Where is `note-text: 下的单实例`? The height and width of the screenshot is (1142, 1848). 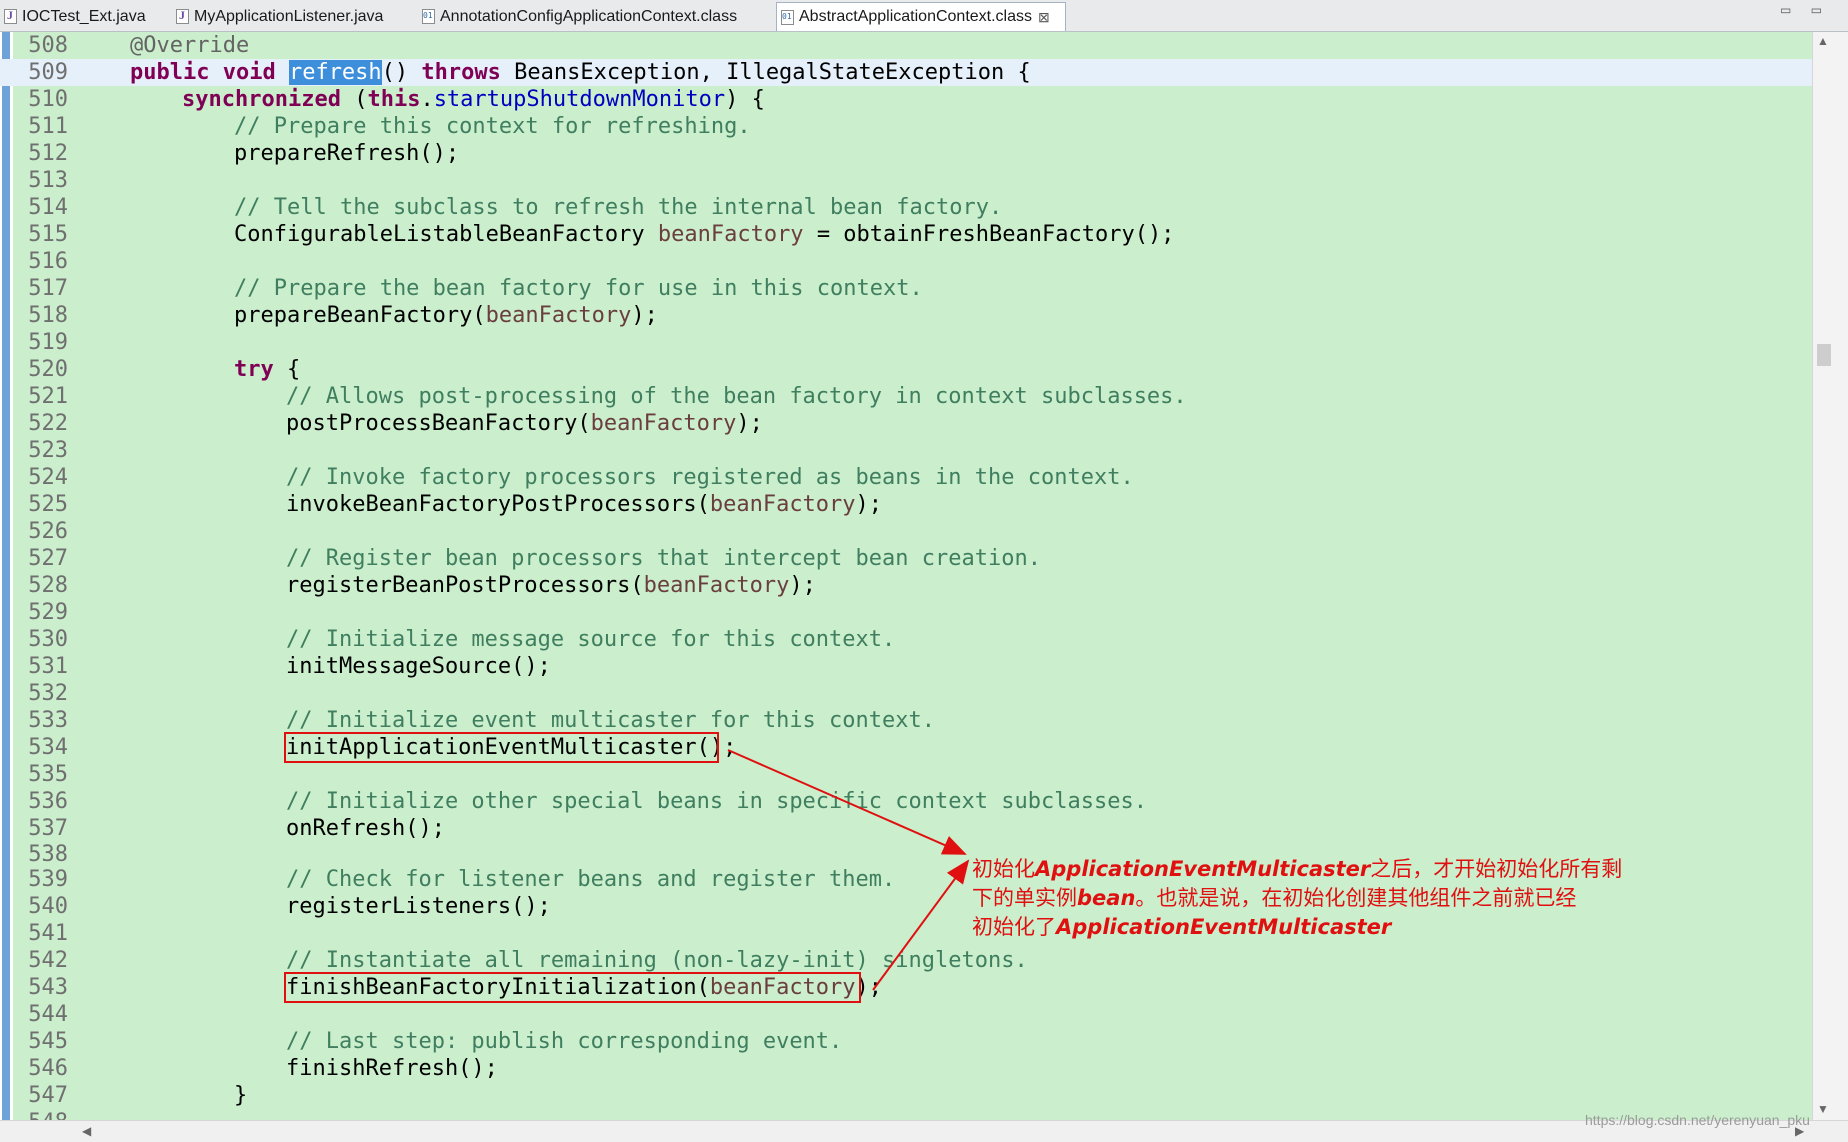 note-text: 下的单实例 is located at coordinates (1024, 898).